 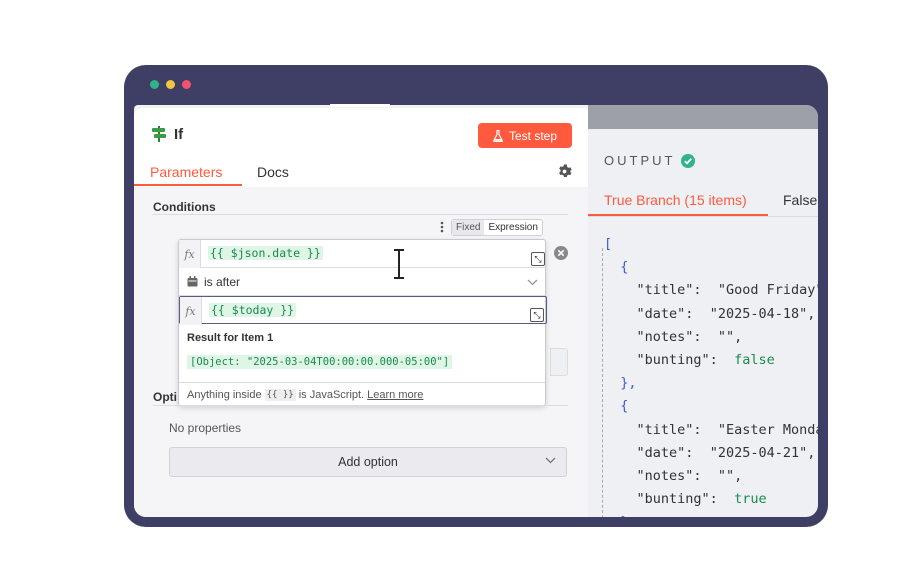 What do you see at coordinates (165, 397) in the screenshot?
I see `options-title: Opti` at bounding box center [165, 397].